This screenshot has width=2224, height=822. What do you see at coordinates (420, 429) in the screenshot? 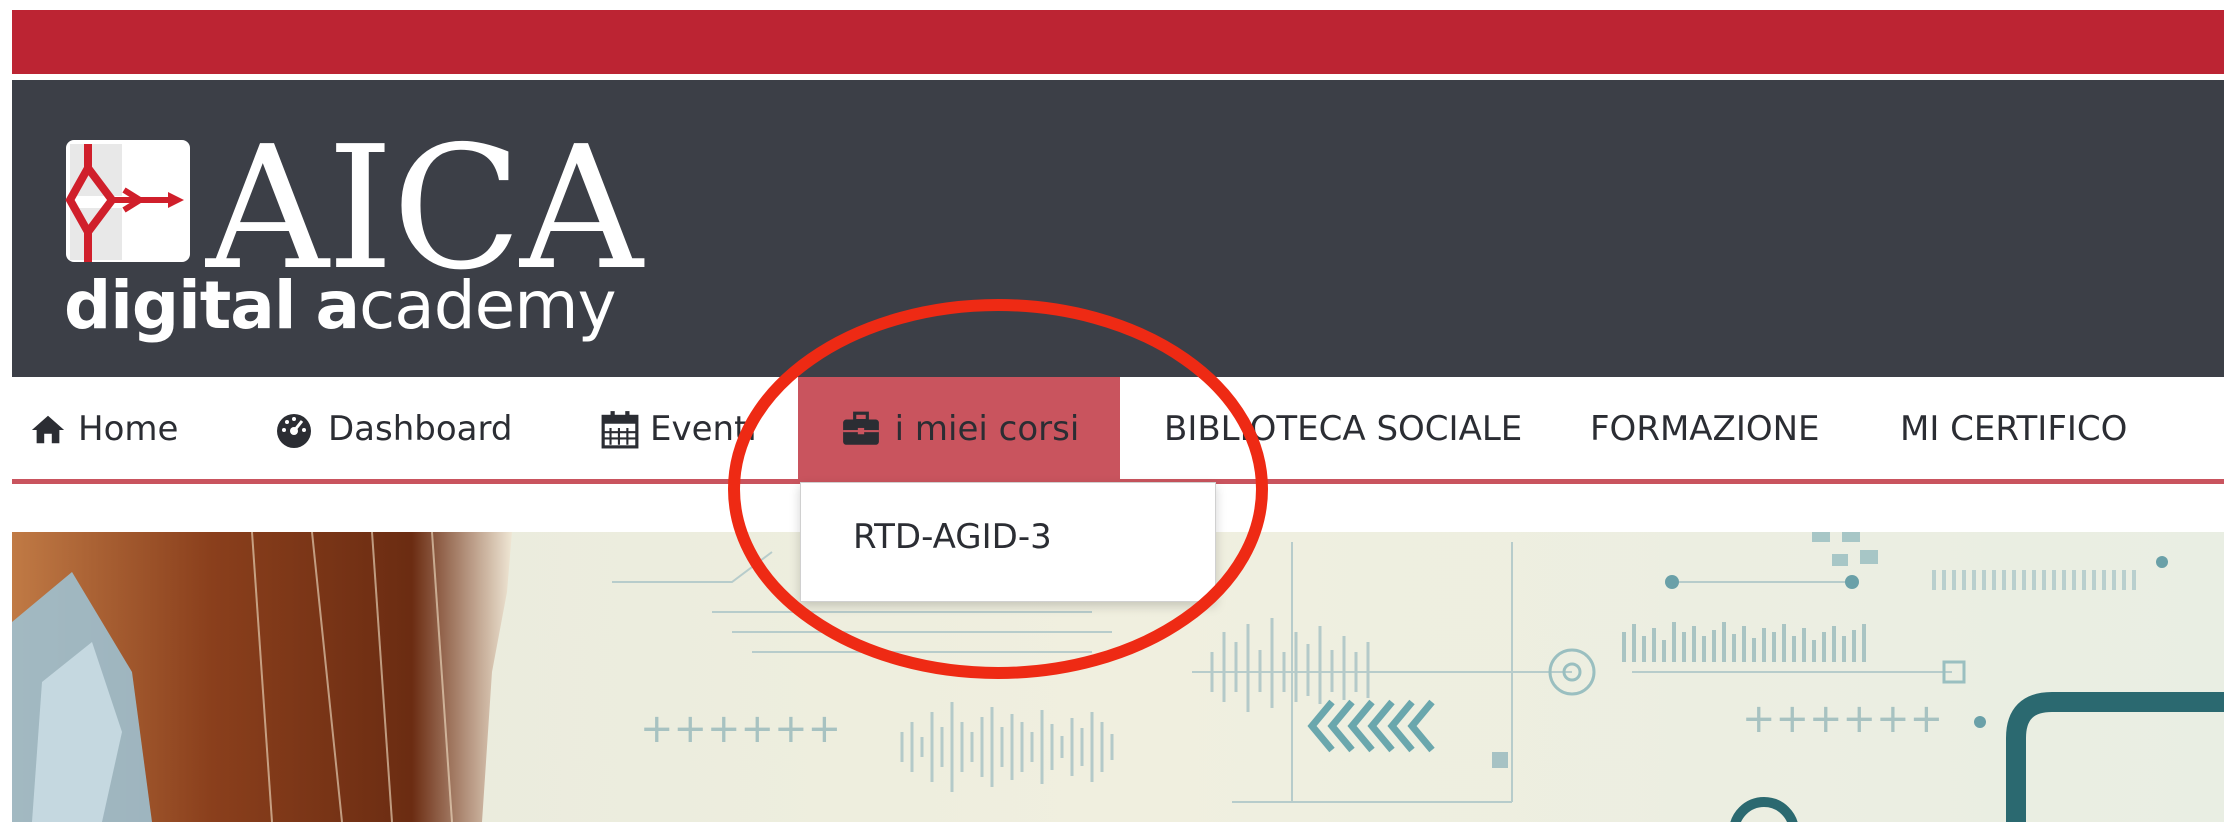
I see `nav-item-dashboard-label: Dashboard` at bounding box center [420, 429].